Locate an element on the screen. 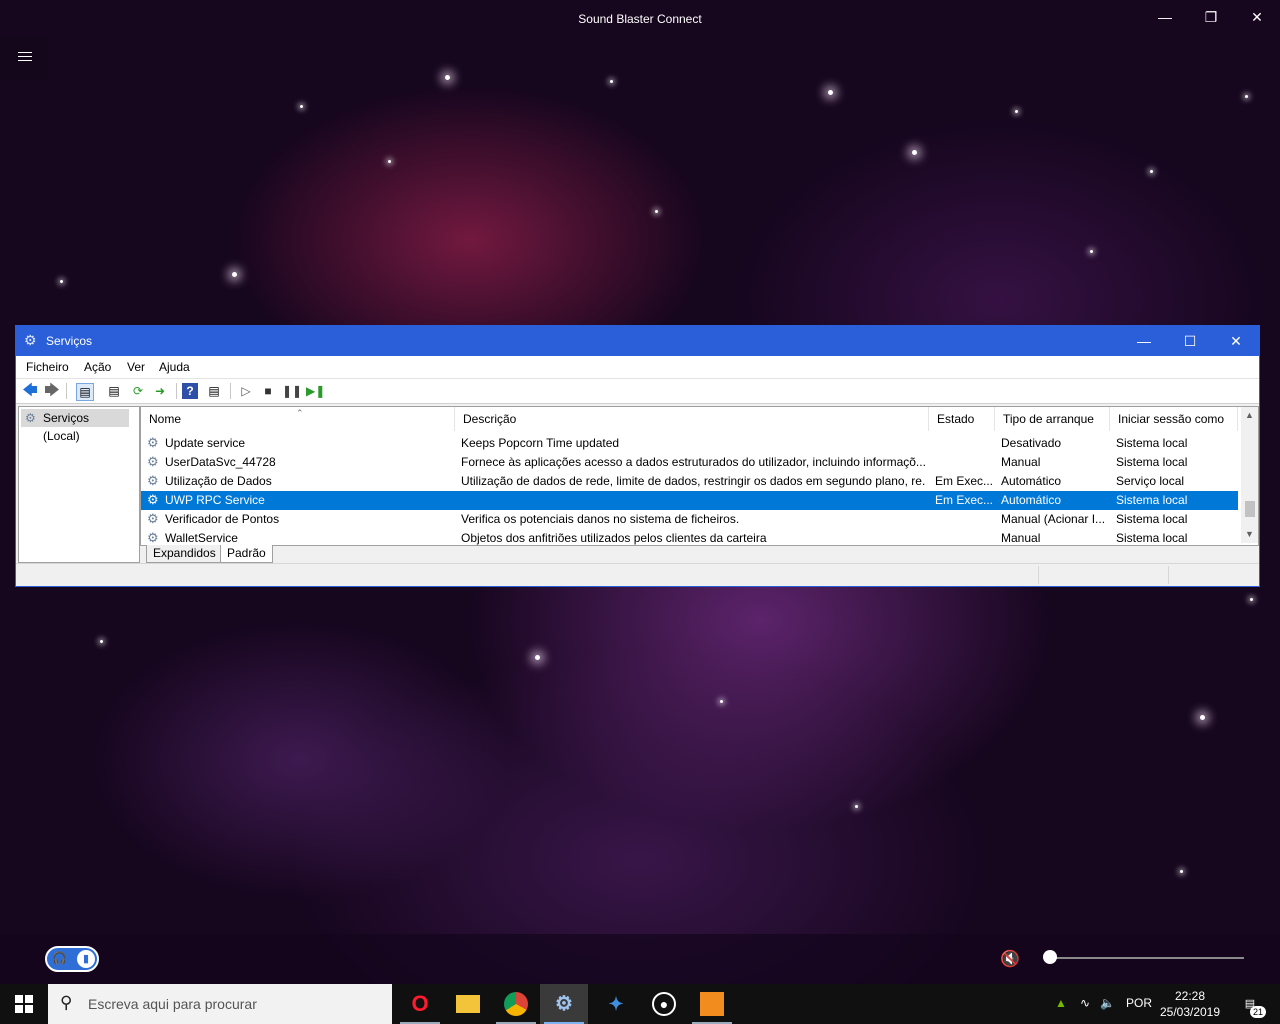 The image size is (1280, 1024). restore-icon: ❐ is located at coordinates (1211, 17).